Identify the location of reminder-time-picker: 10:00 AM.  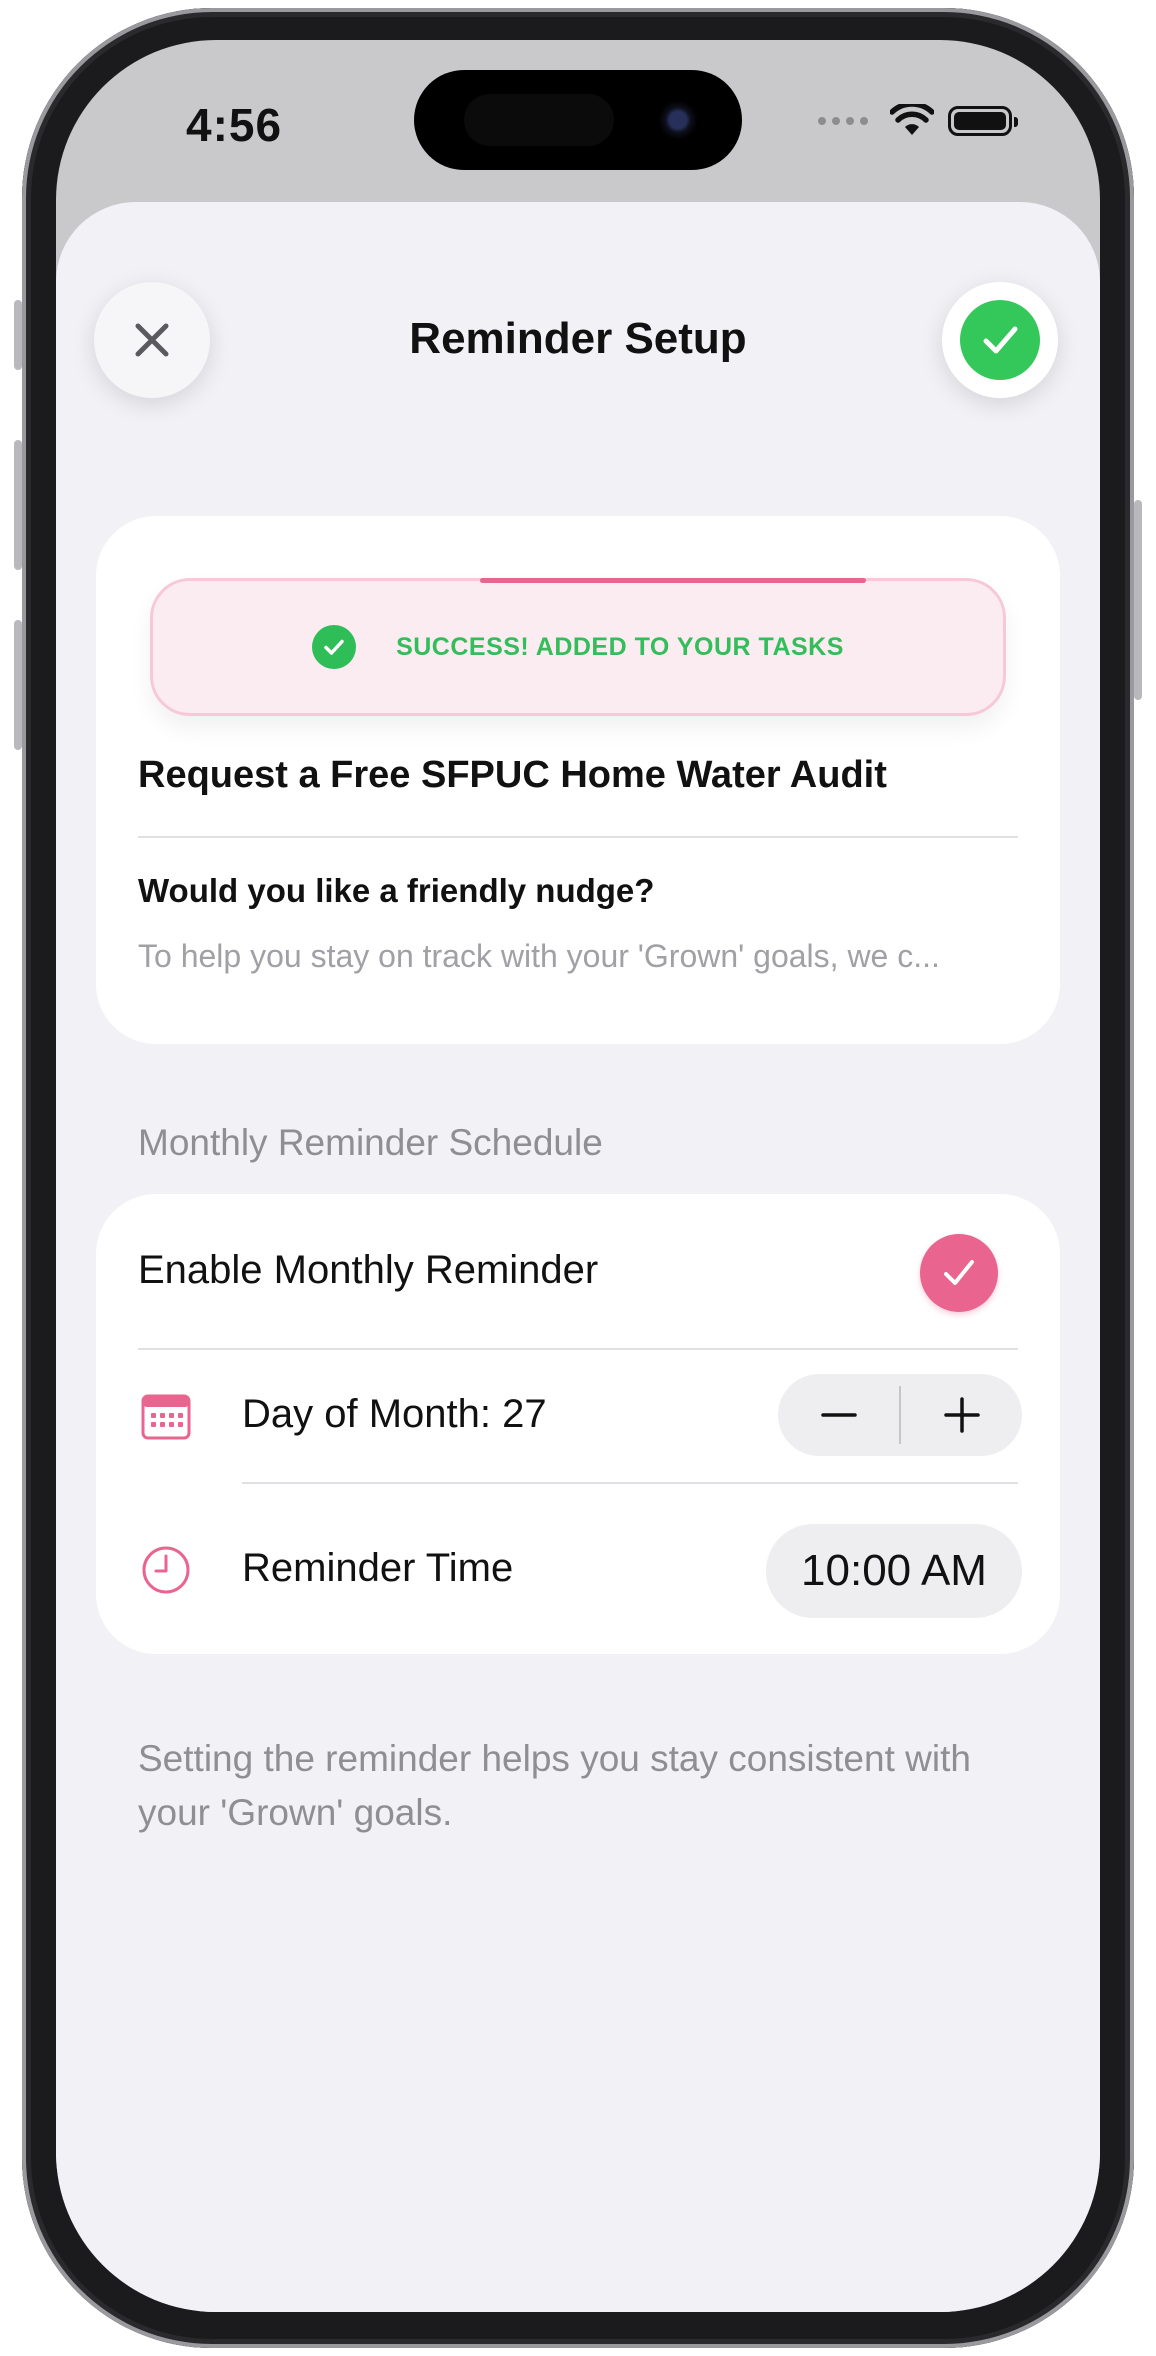
(894, 1571).